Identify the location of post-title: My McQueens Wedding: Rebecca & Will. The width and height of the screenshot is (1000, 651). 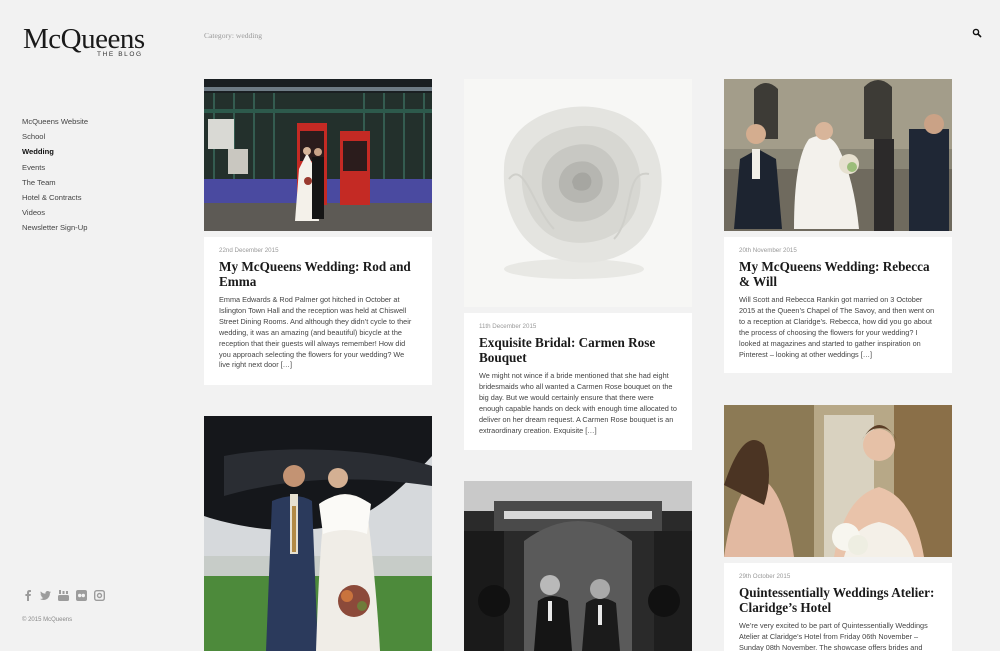
(838, 274).